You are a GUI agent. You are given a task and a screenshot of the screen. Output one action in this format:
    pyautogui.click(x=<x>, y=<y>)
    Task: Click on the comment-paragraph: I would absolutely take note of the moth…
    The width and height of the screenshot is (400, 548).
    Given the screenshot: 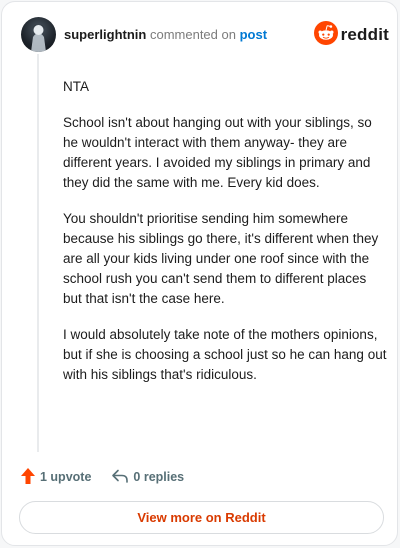 What is the action you would take?
    pyautogui.click(x=225, y=354)
    